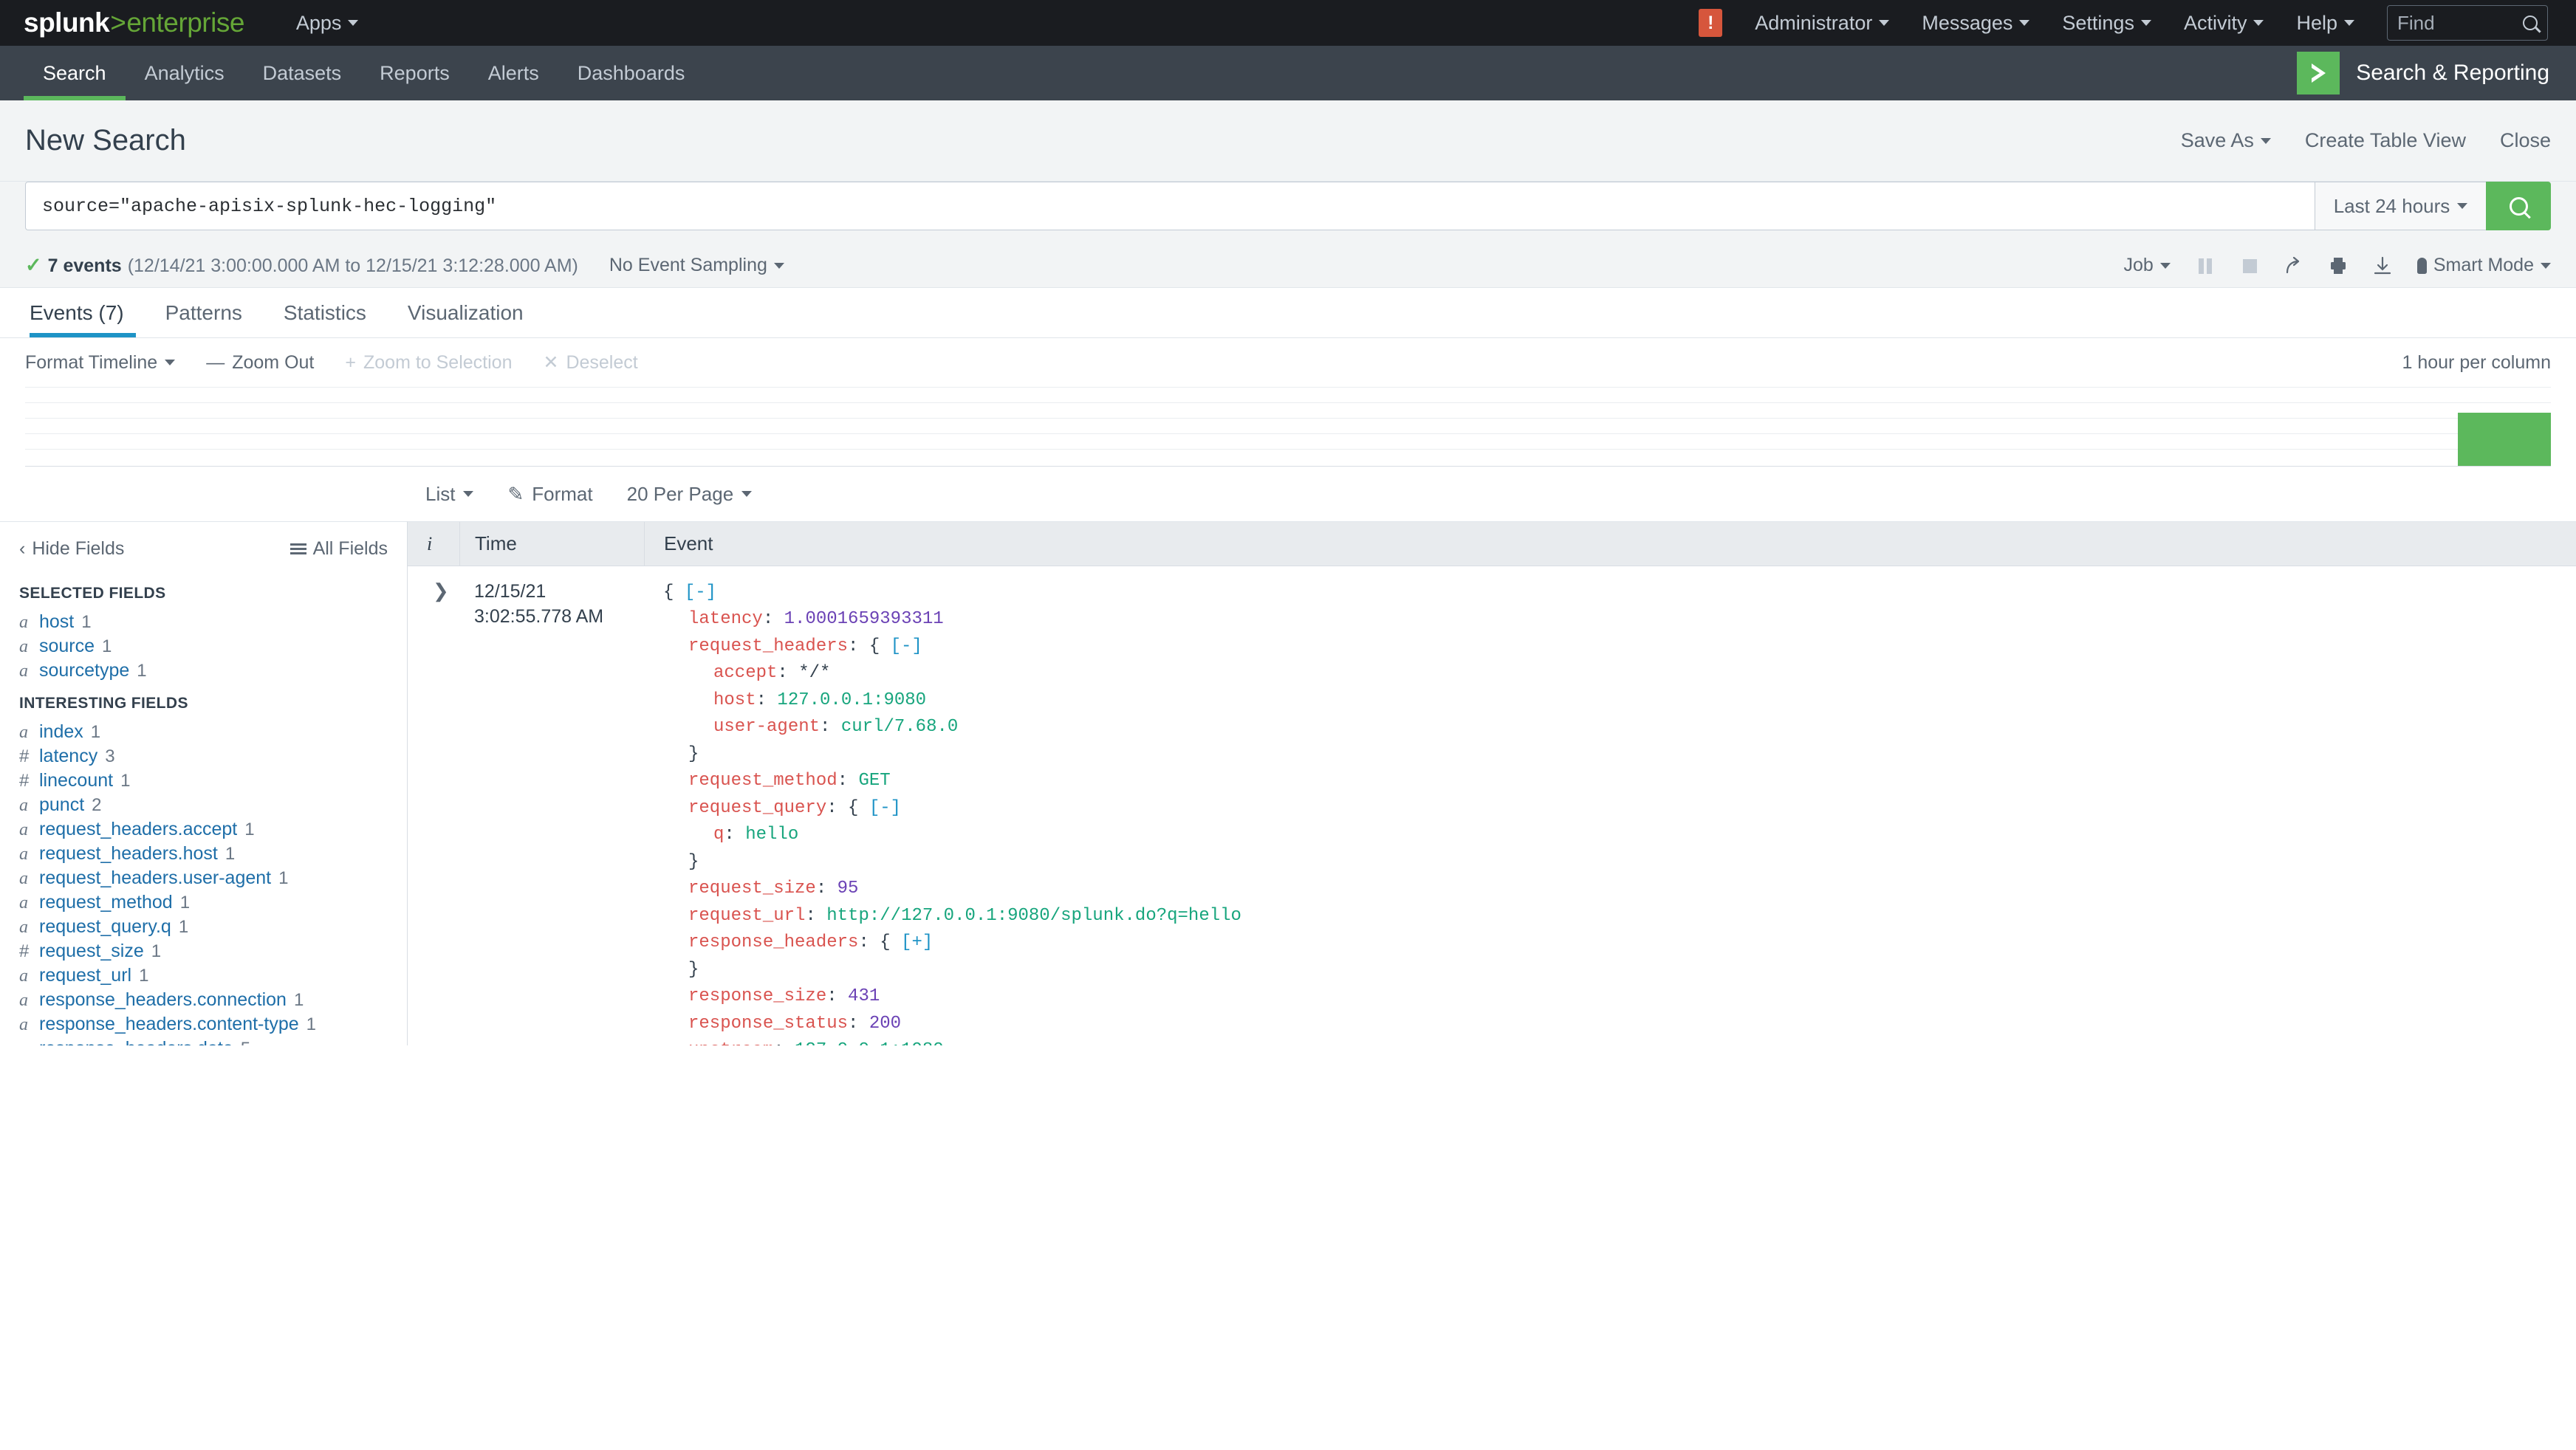 The height and width of the screenshot is (1450, 2576). Describe the element at coordinates (203, 1000) in the screenshot. I see `field-item-response_headers.connection: a response_headers.connection 1` at that location.